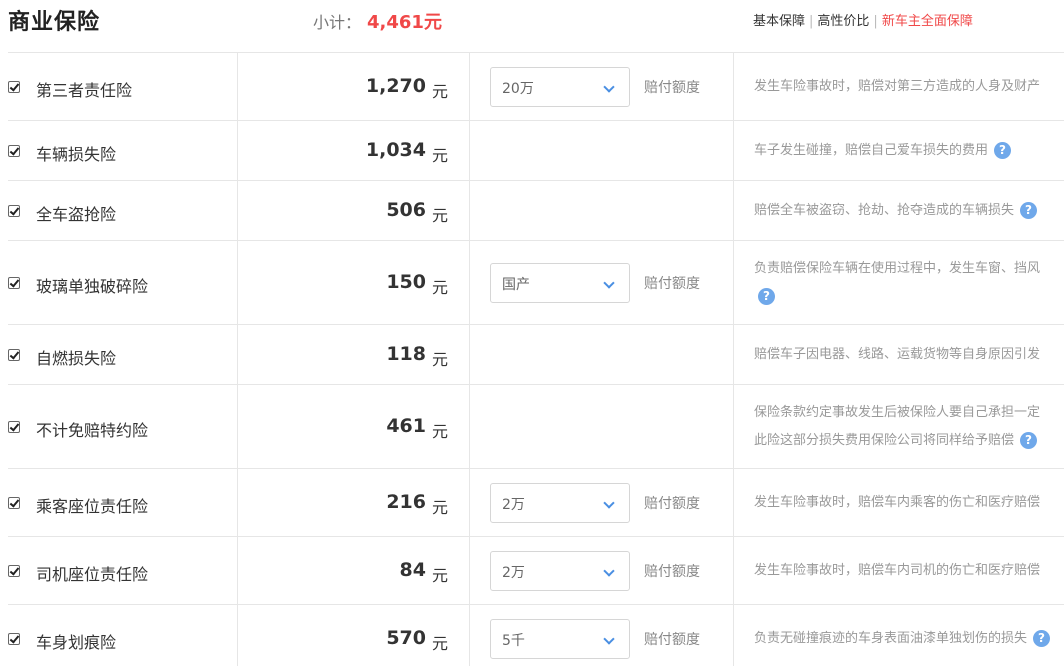  I want to click on subtotal: 小计： 4,461元, so click(377, 21).